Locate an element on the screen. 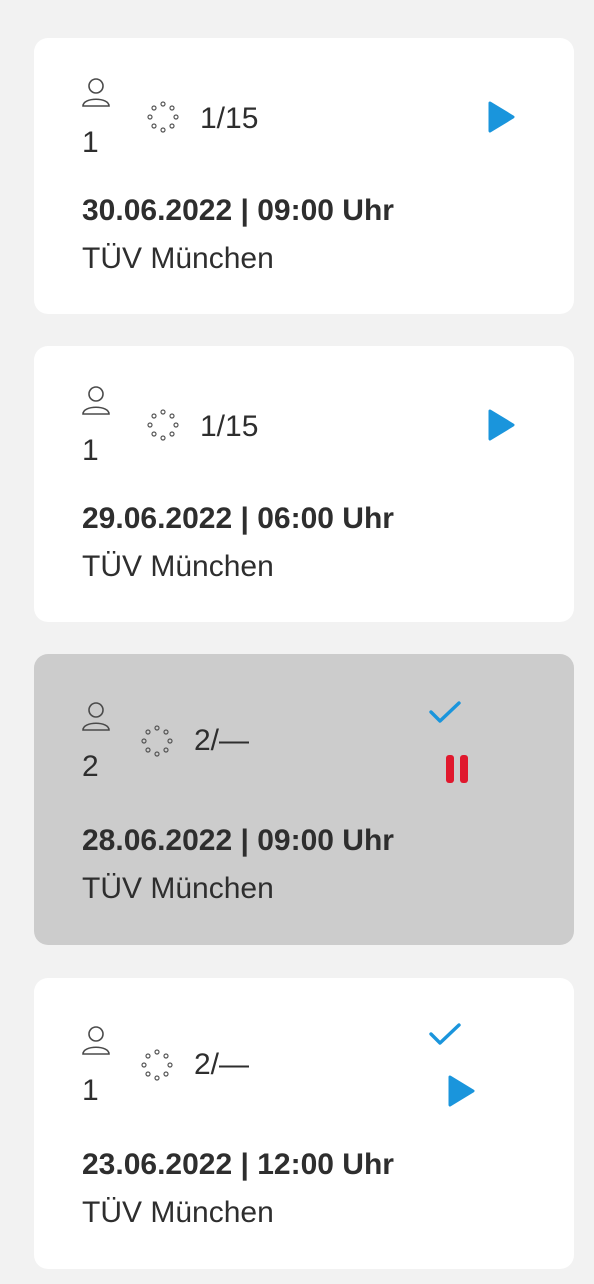 The width and height of the screenshot is (594, 1284). appointment-datetime: 29.06.2022 | 06:00 Uhr is located at coordinates (238, 518).